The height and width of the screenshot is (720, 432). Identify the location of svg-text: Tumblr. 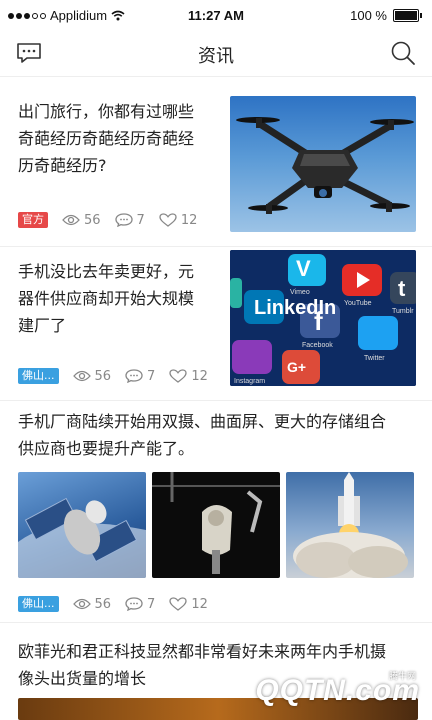
(403, 311).